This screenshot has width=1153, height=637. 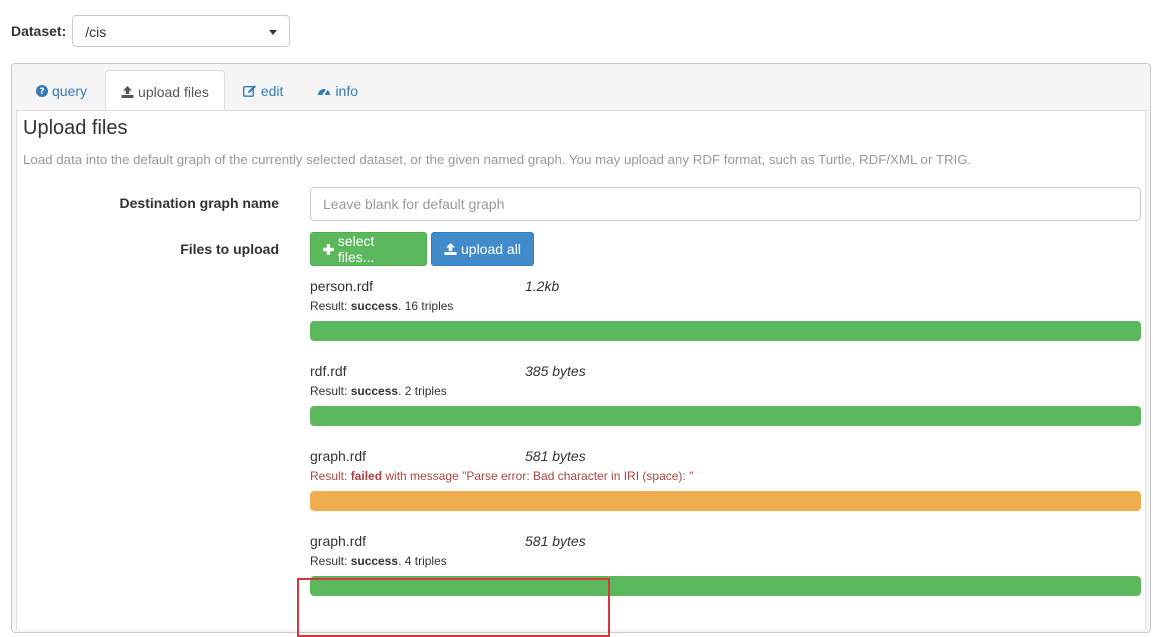 I want to click on tab-info: info, so click(x=337, y=90).